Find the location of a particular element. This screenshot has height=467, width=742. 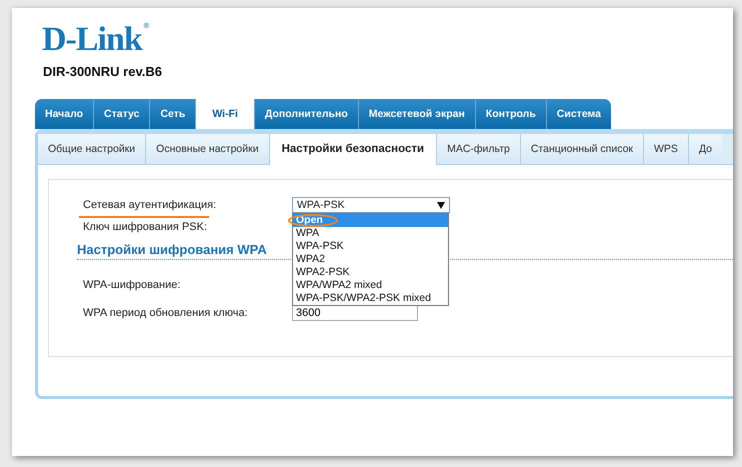

dropdown-option: WPA-PSK/WPA2-PSK mixed is located at coordinates (370, 298).